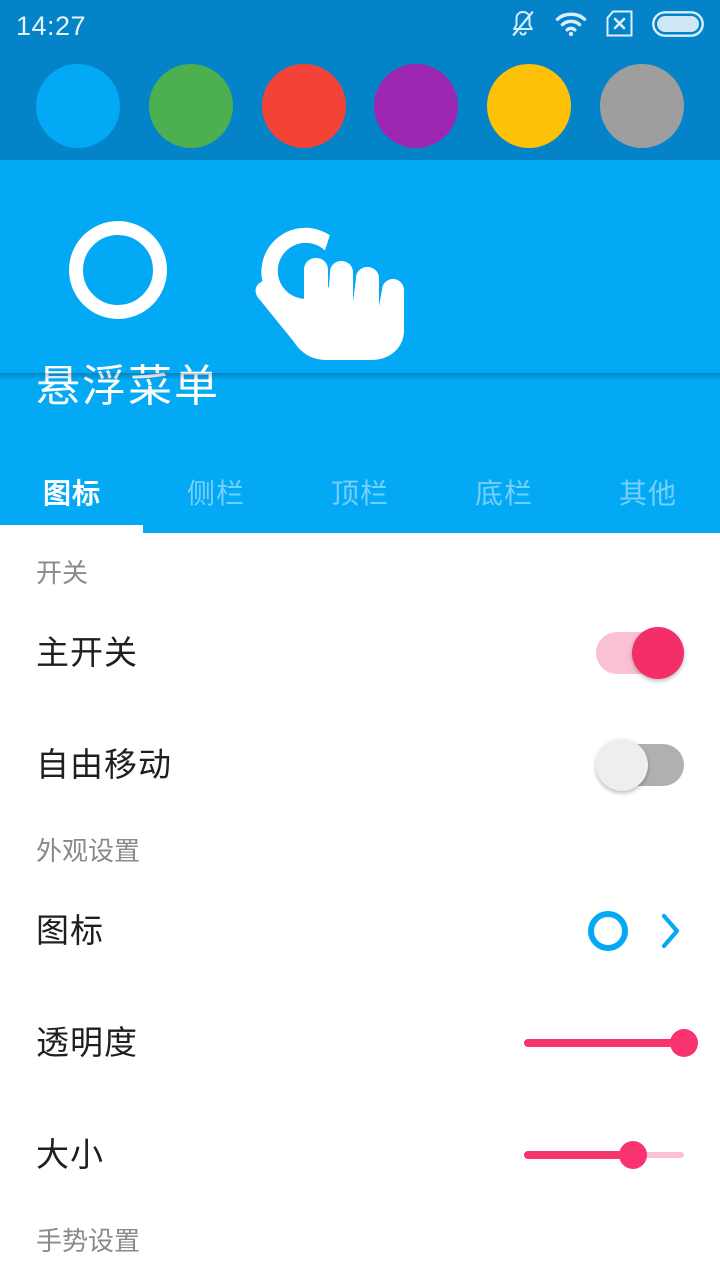 The width and height of the screenshot is (720, 1280). I want to click on battery-icon, so click(678, 26).